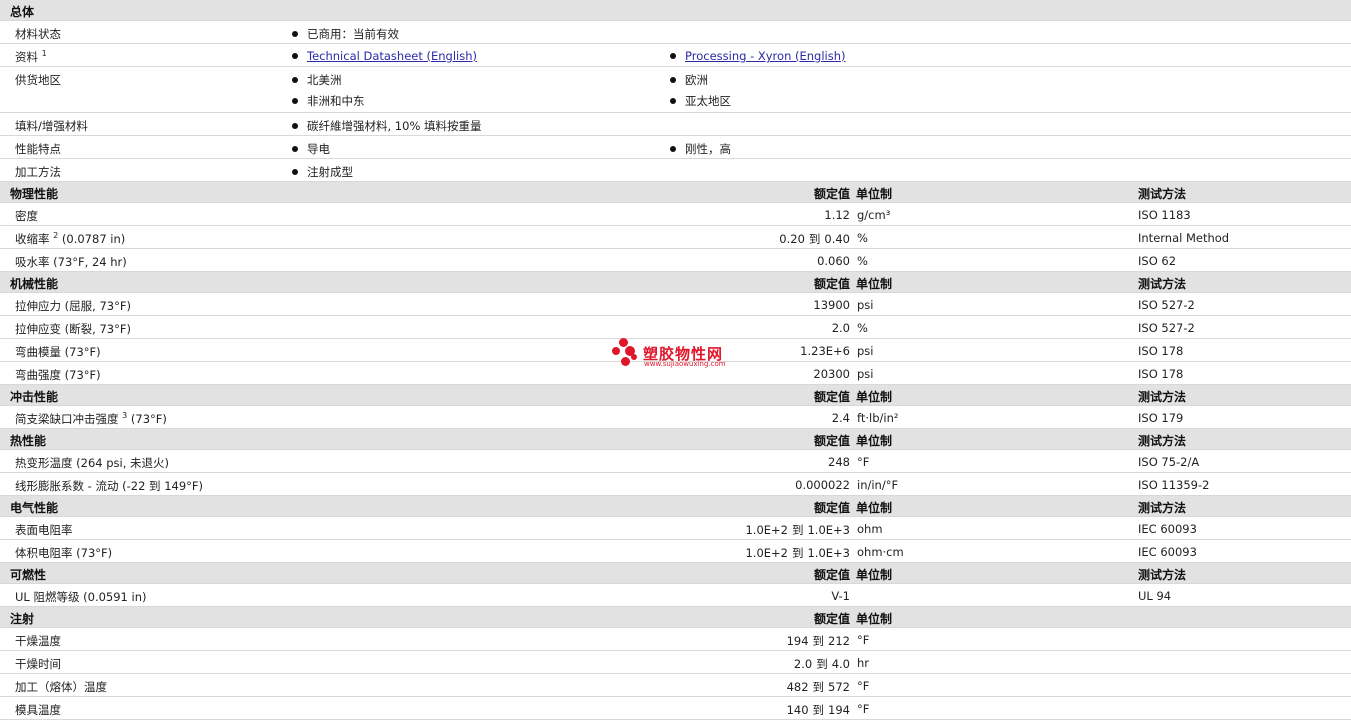  What do you see at coordinates (765, 56) in the screenshot?
I see `datasheet-link: Processing - Xyron (English)` at bounding box center [765, 56].